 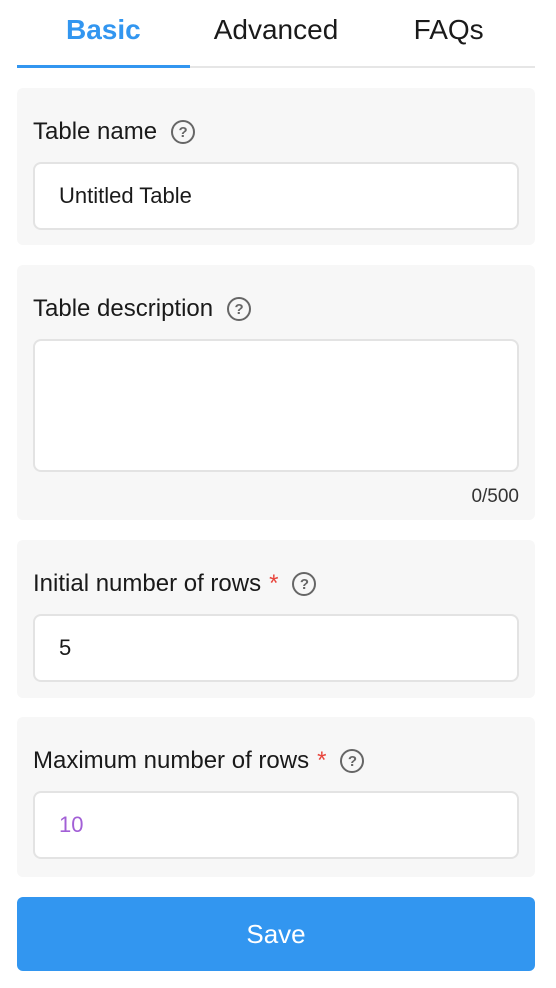 I want to click on initial-rows-label-row: Initial number of rows * ?, so click(x=276, y=584).